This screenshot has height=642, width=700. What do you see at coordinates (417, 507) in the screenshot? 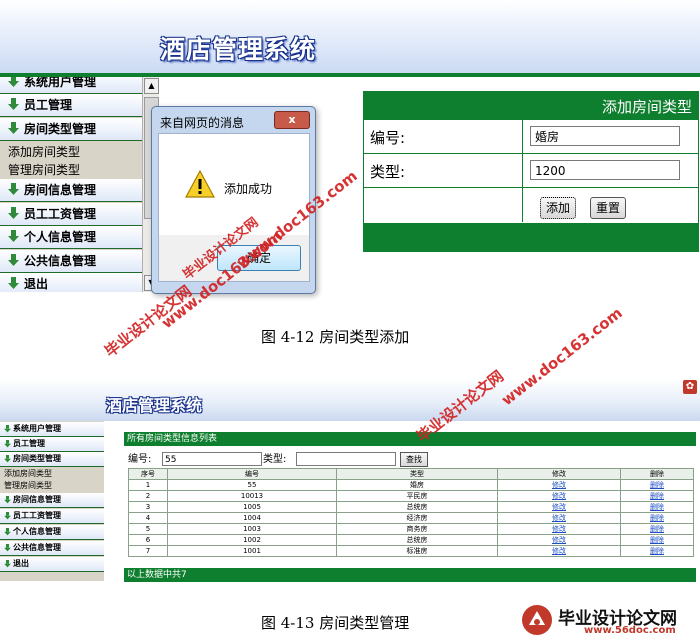
I see `cell-type: 总统房` at bounding box center [417, 507].